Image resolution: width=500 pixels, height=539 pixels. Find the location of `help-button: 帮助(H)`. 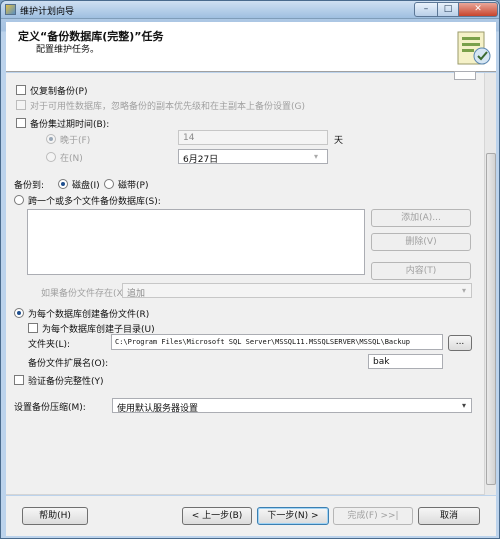

help-button: 帮助(H) is located at coordinates (55, 516).